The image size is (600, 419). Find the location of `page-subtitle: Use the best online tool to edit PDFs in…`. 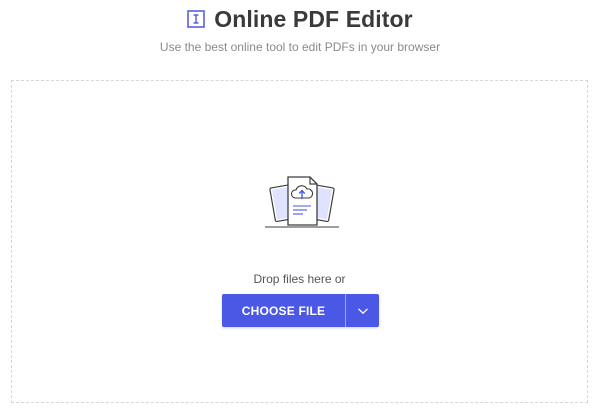

page-subtitle: Use the best online tool to edit PDFs in… is located at coordinates (300, 47).